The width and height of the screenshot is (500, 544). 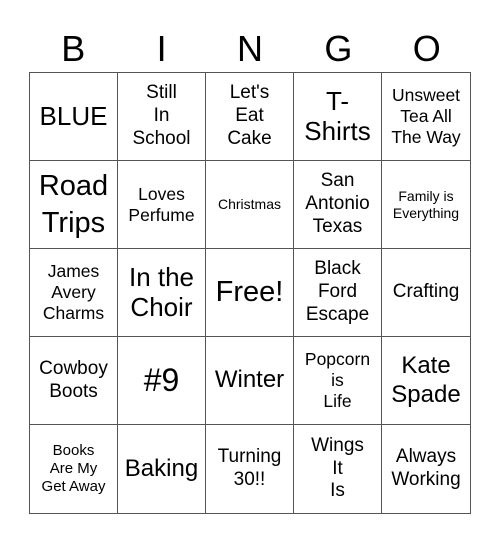 I want to click on bingo-cell: T- Shirts, so click(x=338, y=117).